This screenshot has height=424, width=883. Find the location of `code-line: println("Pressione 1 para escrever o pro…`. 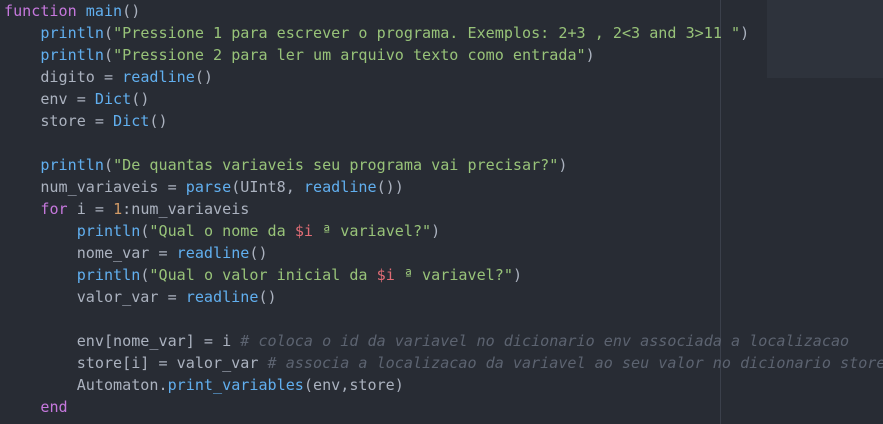

code-line: println("Pressione 1 para escrever o pro… is located at coordinates (443, 33).